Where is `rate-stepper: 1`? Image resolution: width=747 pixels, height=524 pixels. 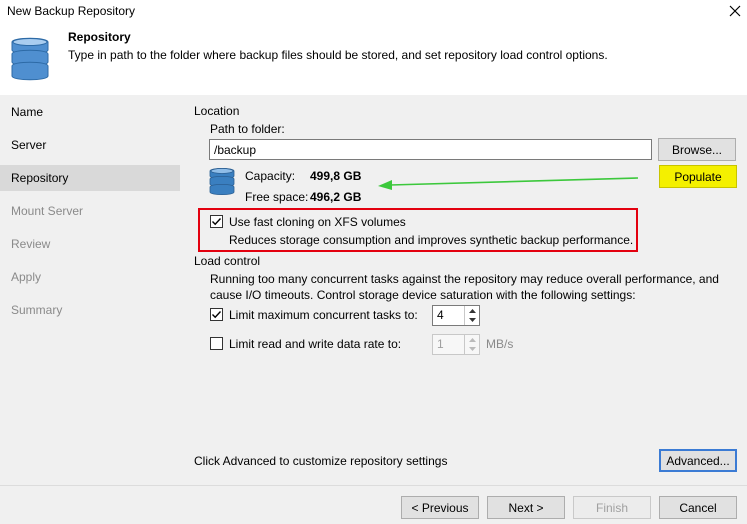 rate-stepper: 1 is located at coordinates (456, 344).